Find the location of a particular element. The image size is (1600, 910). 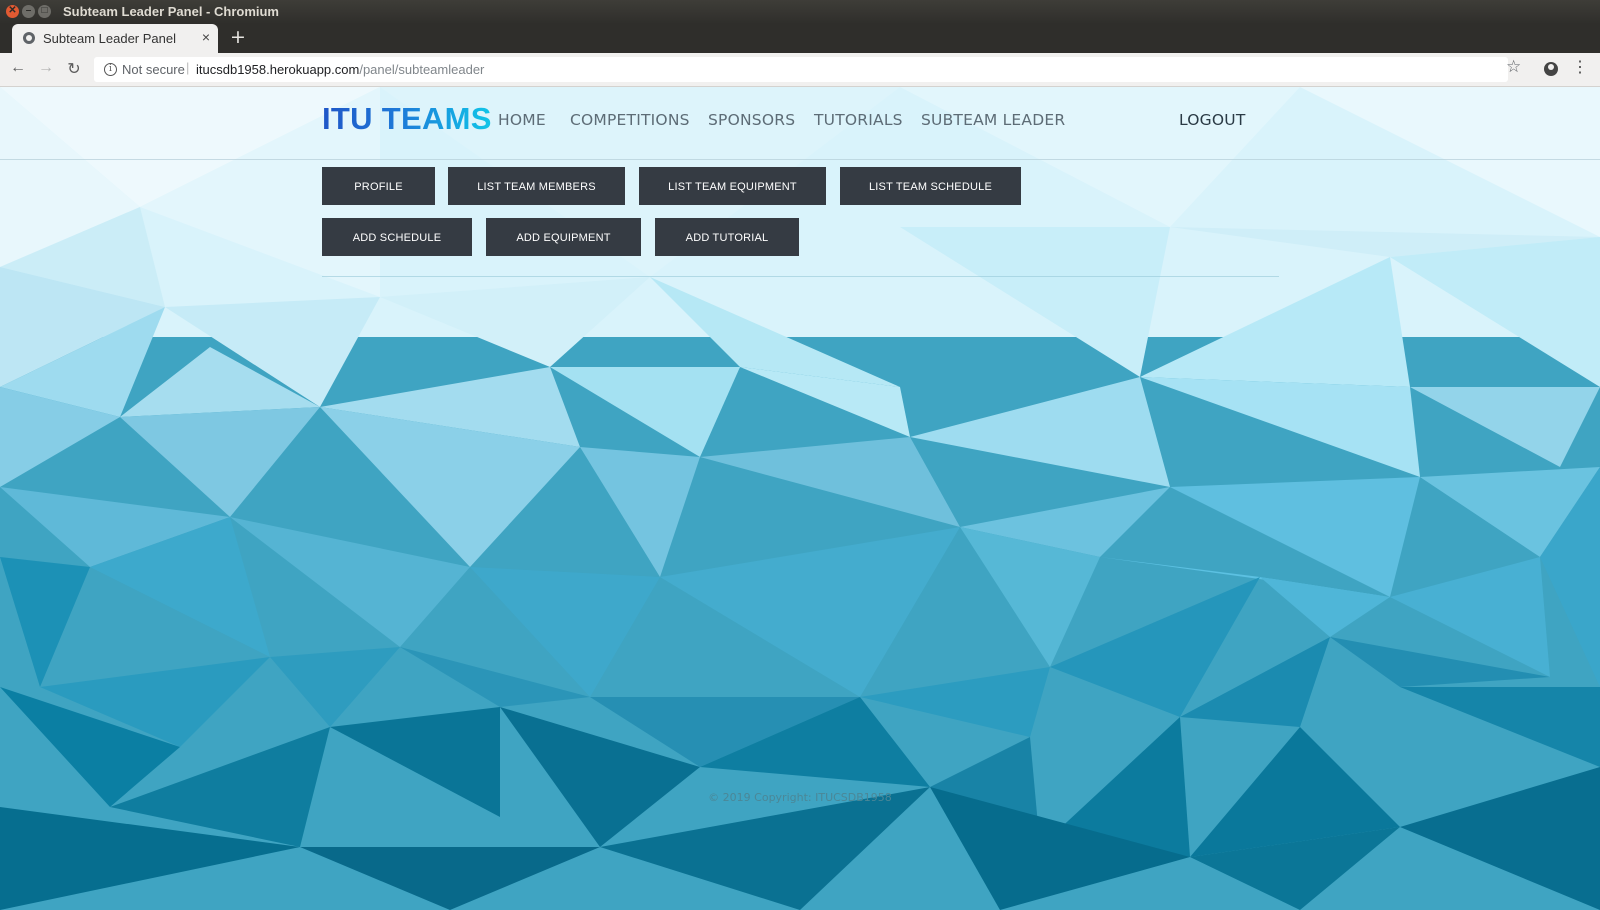

browser-tab: Subteam Leader Panel × is located at coordinates (115, 38).